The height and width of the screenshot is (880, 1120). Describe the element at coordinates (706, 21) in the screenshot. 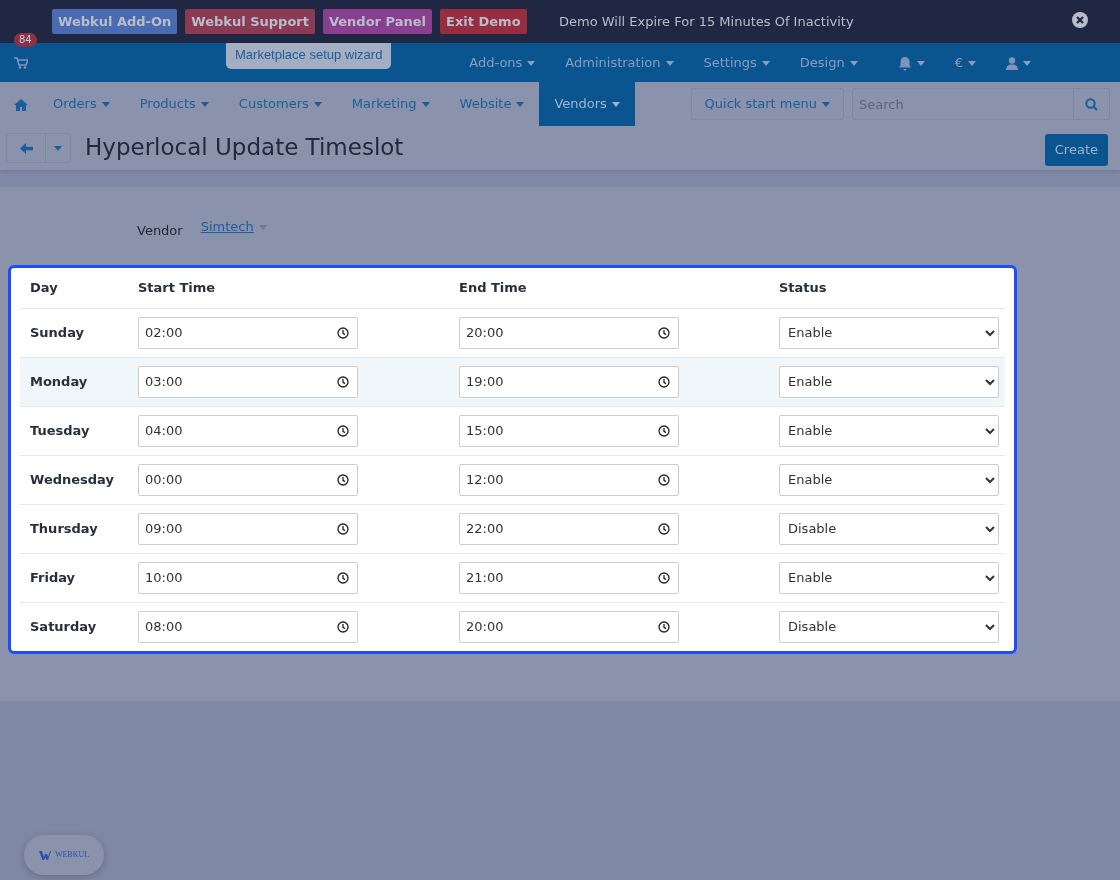

I see `demo-expiry-message: Demo Will Expire For 15 Minutes Of Inactivity` at that location.